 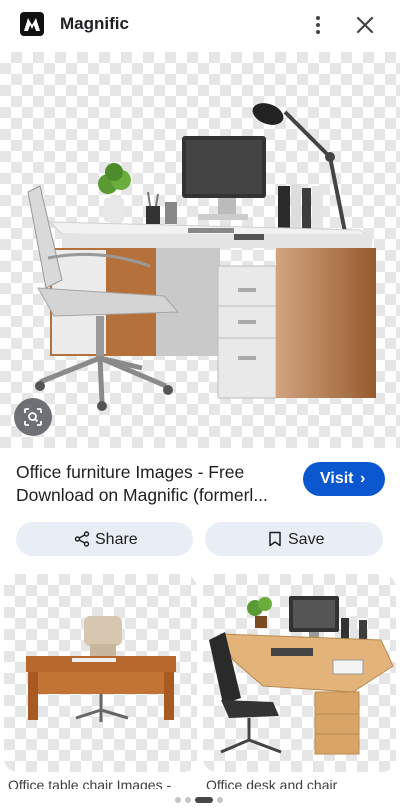 What do you see at coordinates (204, 800) in the screenshot?
I see `page-dot-active` at bounding box center [204, 800].